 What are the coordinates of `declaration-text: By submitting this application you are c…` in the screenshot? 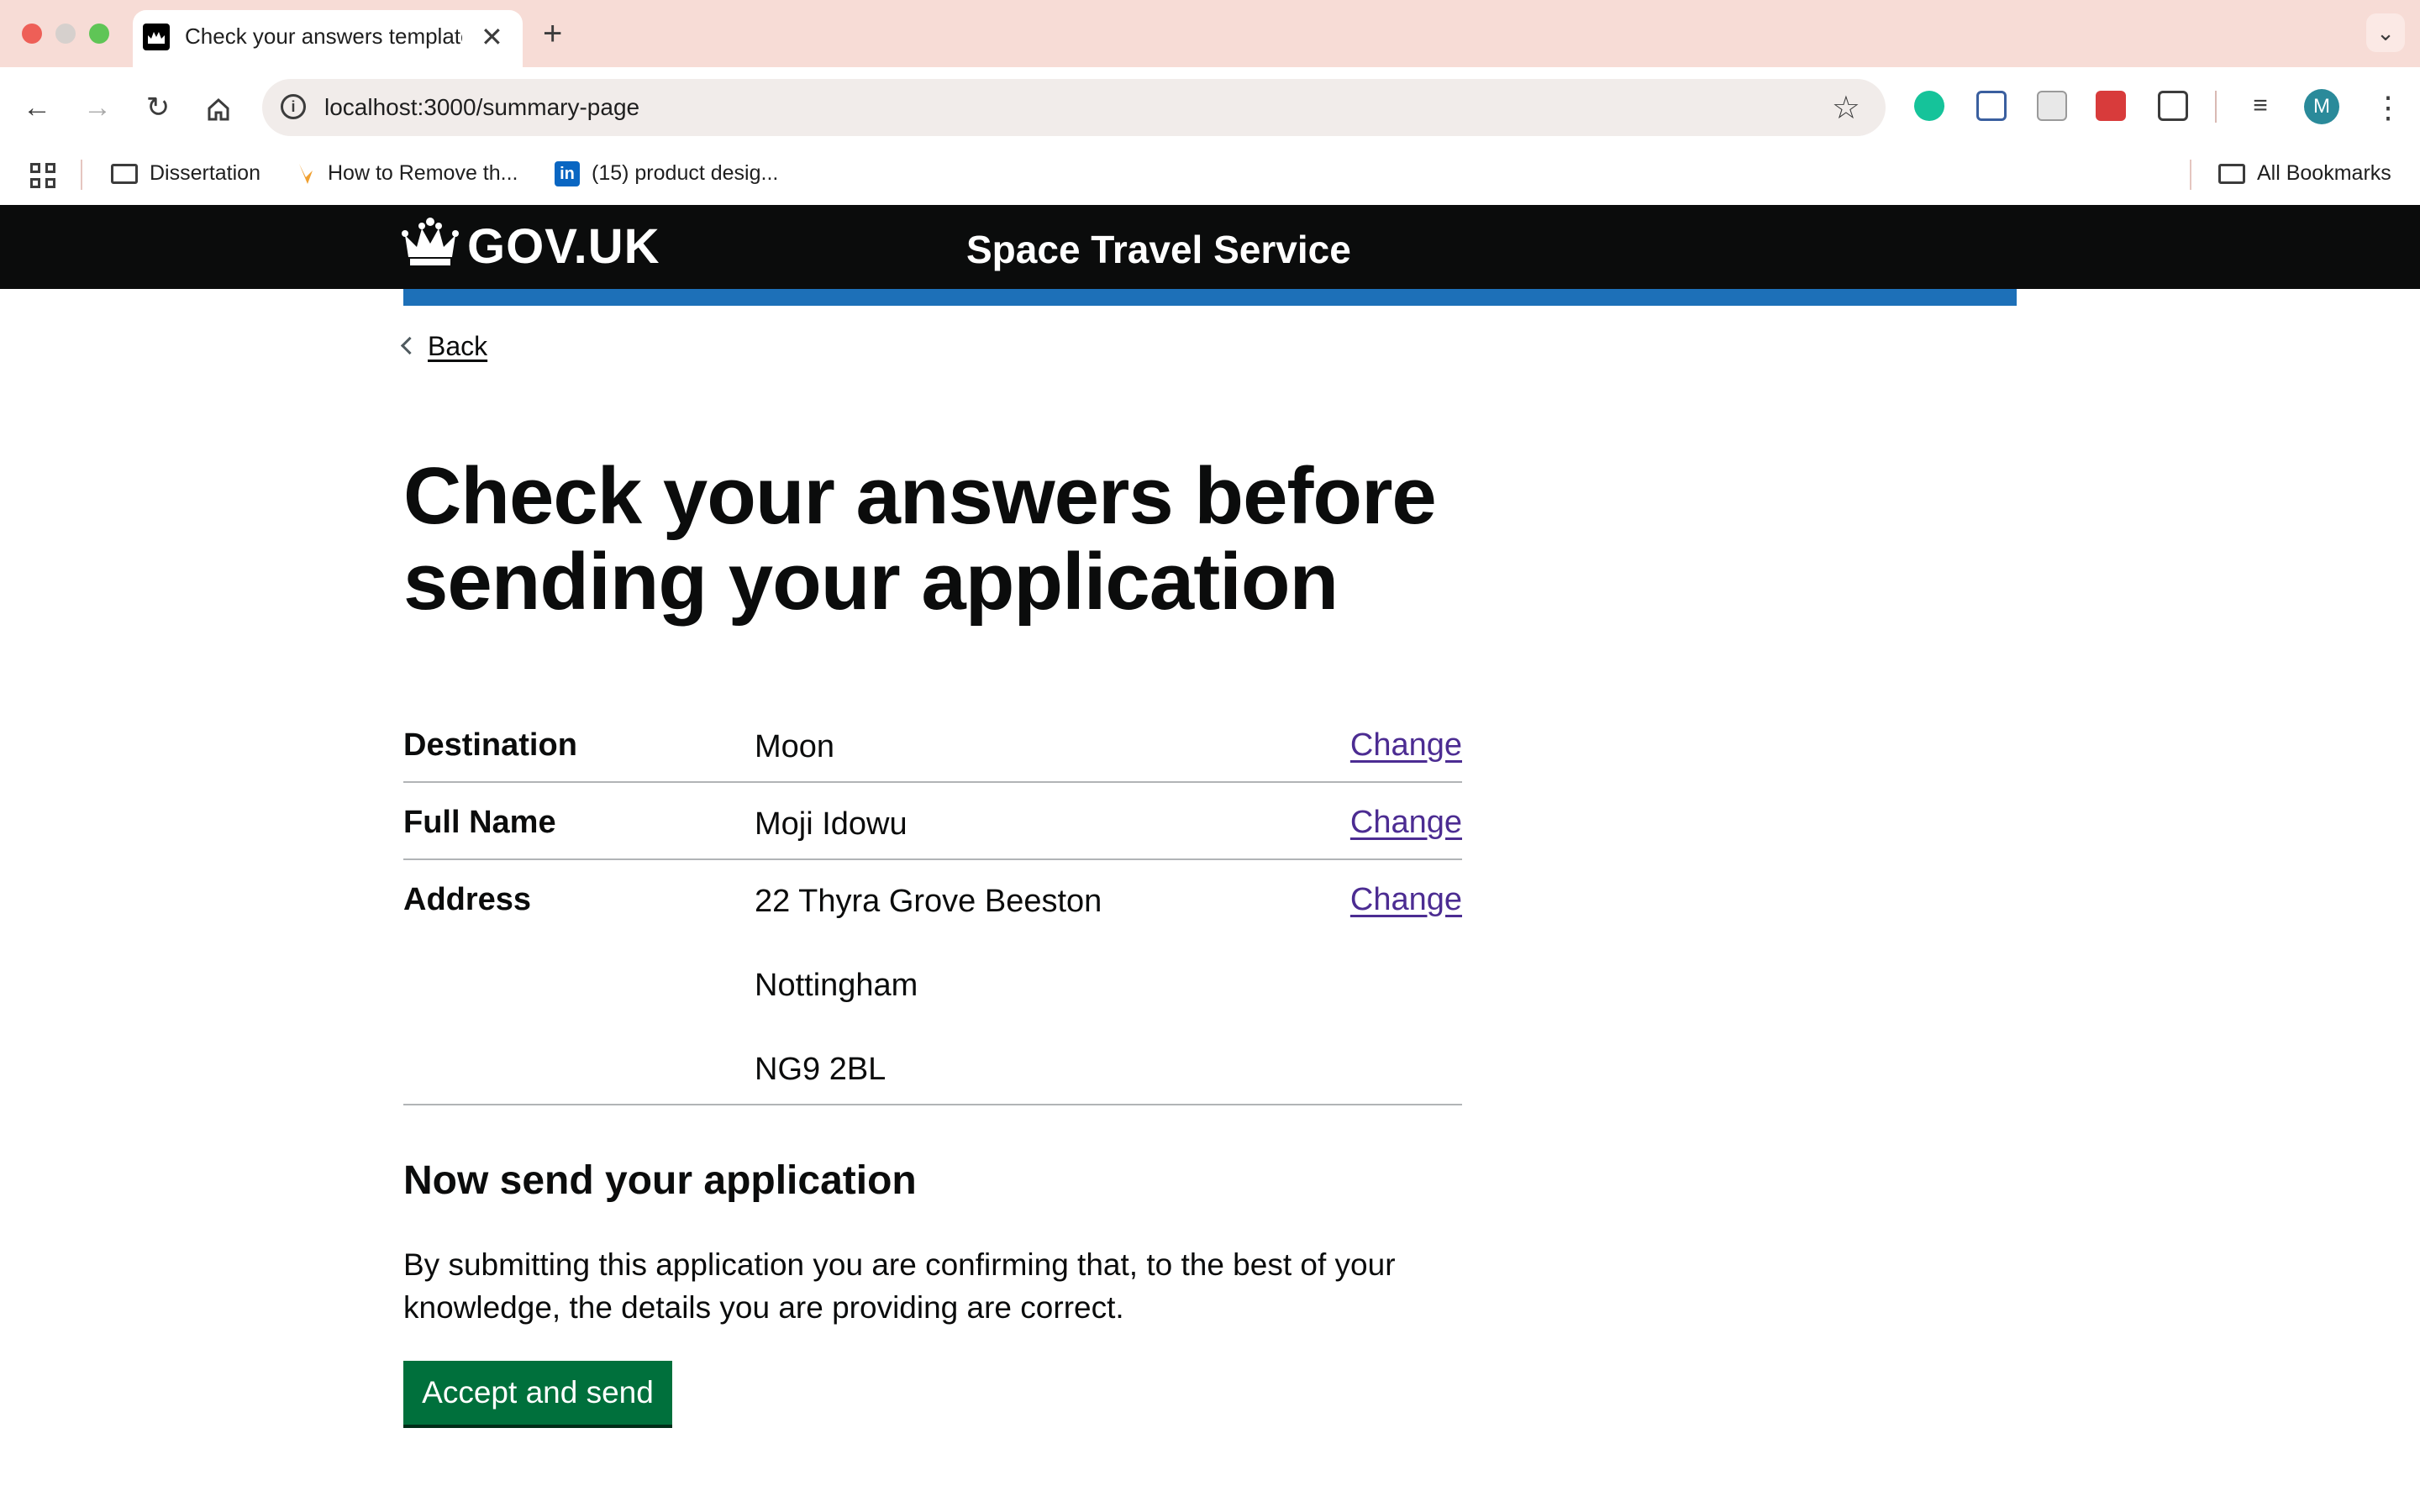 It's located at (900, 1286).